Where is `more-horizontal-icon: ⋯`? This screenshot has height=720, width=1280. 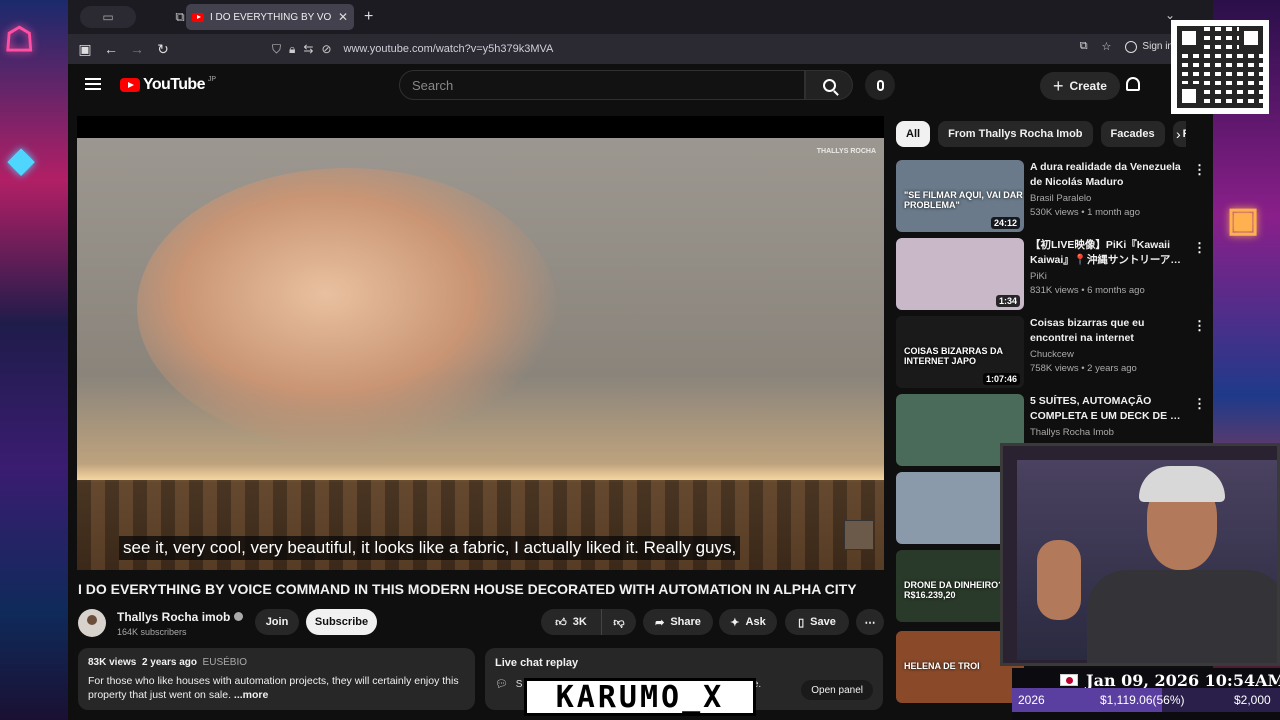
more-horizontal-icon: ⋯ is located at coordinates (870, 622).